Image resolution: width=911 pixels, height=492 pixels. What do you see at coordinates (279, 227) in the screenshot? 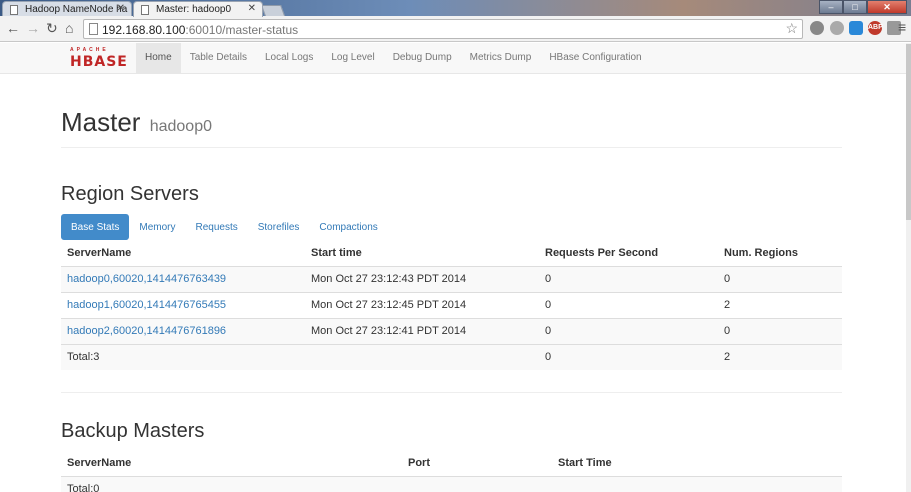
I see `tab-storefiles: Storefiles` at bounding box center [279, 227].